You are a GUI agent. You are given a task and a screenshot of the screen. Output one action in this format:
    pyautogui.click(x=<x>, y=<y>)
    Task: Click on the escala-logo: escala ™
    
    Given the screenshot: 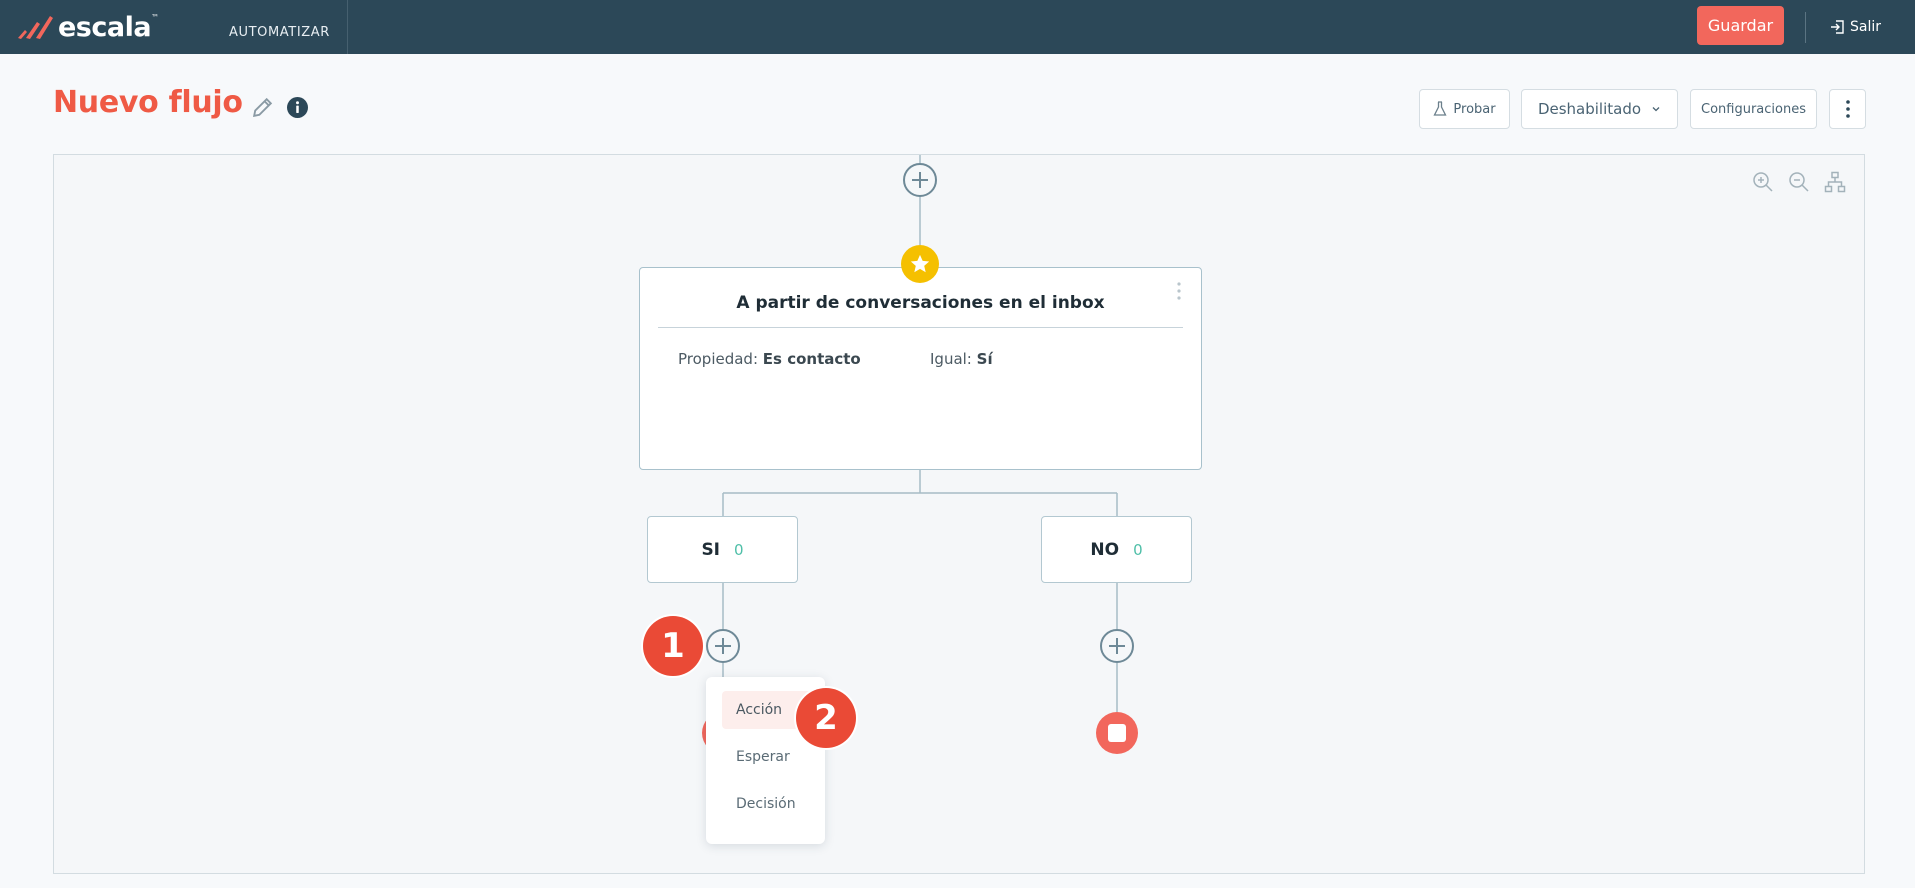 What is the action you would take?
    pyautogui.click(x=88, y=27)
    